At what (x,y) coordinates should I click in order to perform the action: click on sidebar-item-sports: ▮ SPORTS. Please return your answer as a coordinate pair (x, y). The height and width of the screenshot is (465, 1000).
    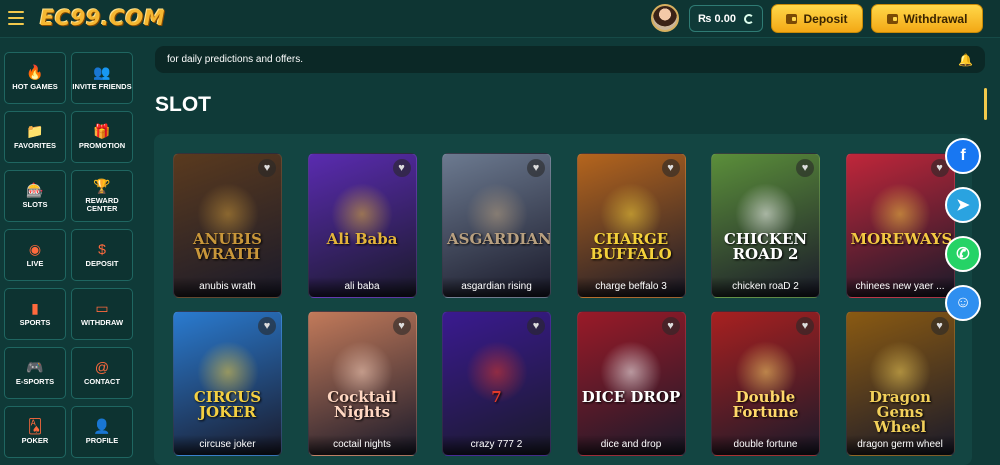
    Looking at the image, I should click on (35, 314).